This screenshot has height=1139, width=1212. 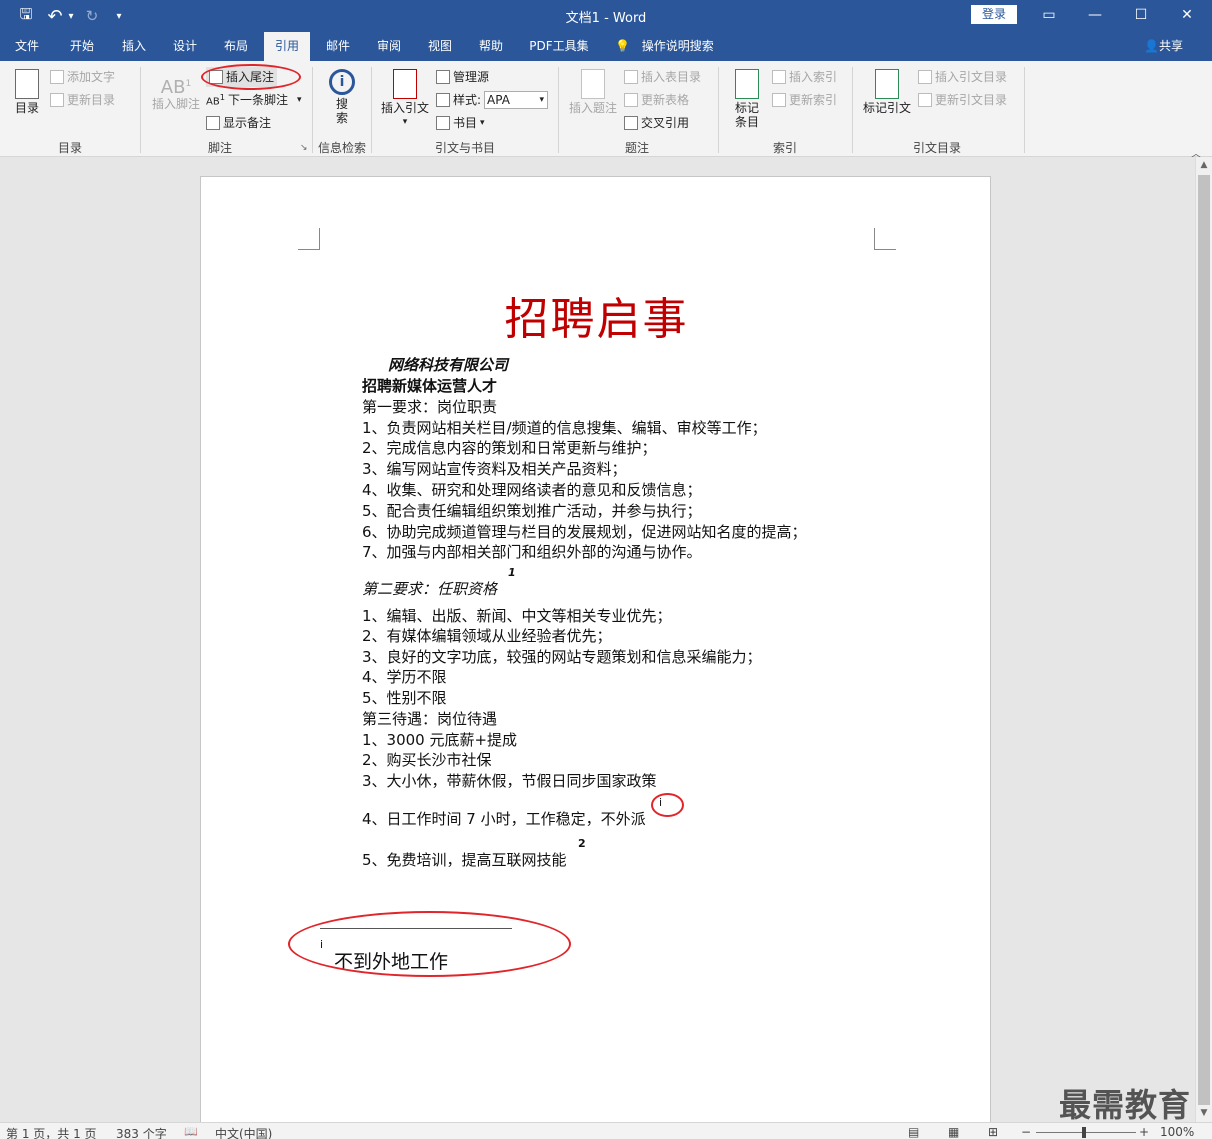 I want to click on manage-sources-button: 管理源, so click(x=462, y=77).